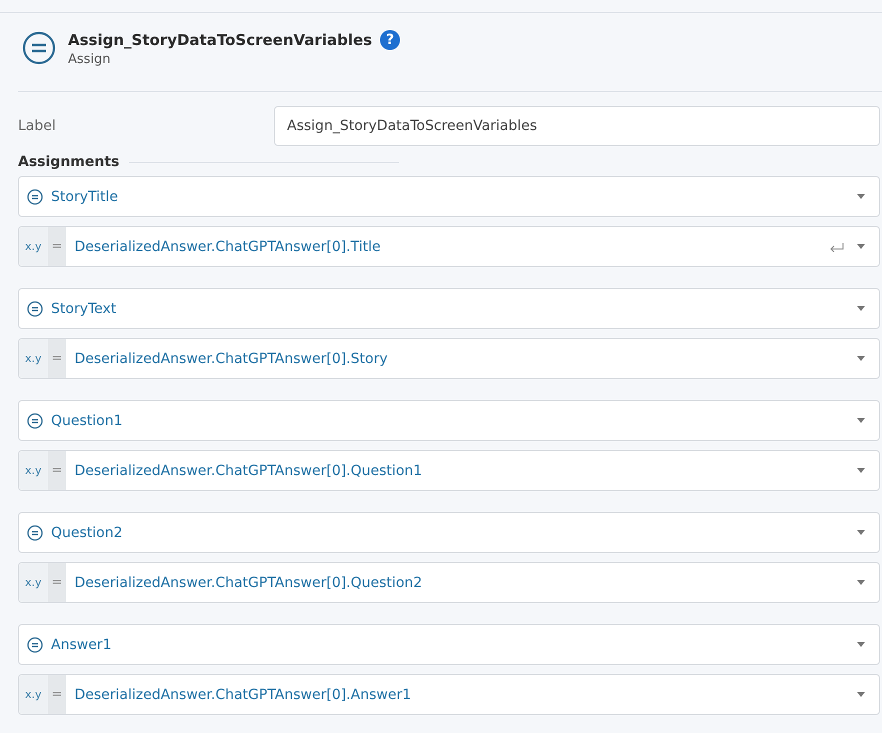 The width and height of the screenshot is (882, 733). I want to click on expression-field: x.y = DeserializedAnswer.ChatGPTAnswer[0].Question2, so click(449, 582).